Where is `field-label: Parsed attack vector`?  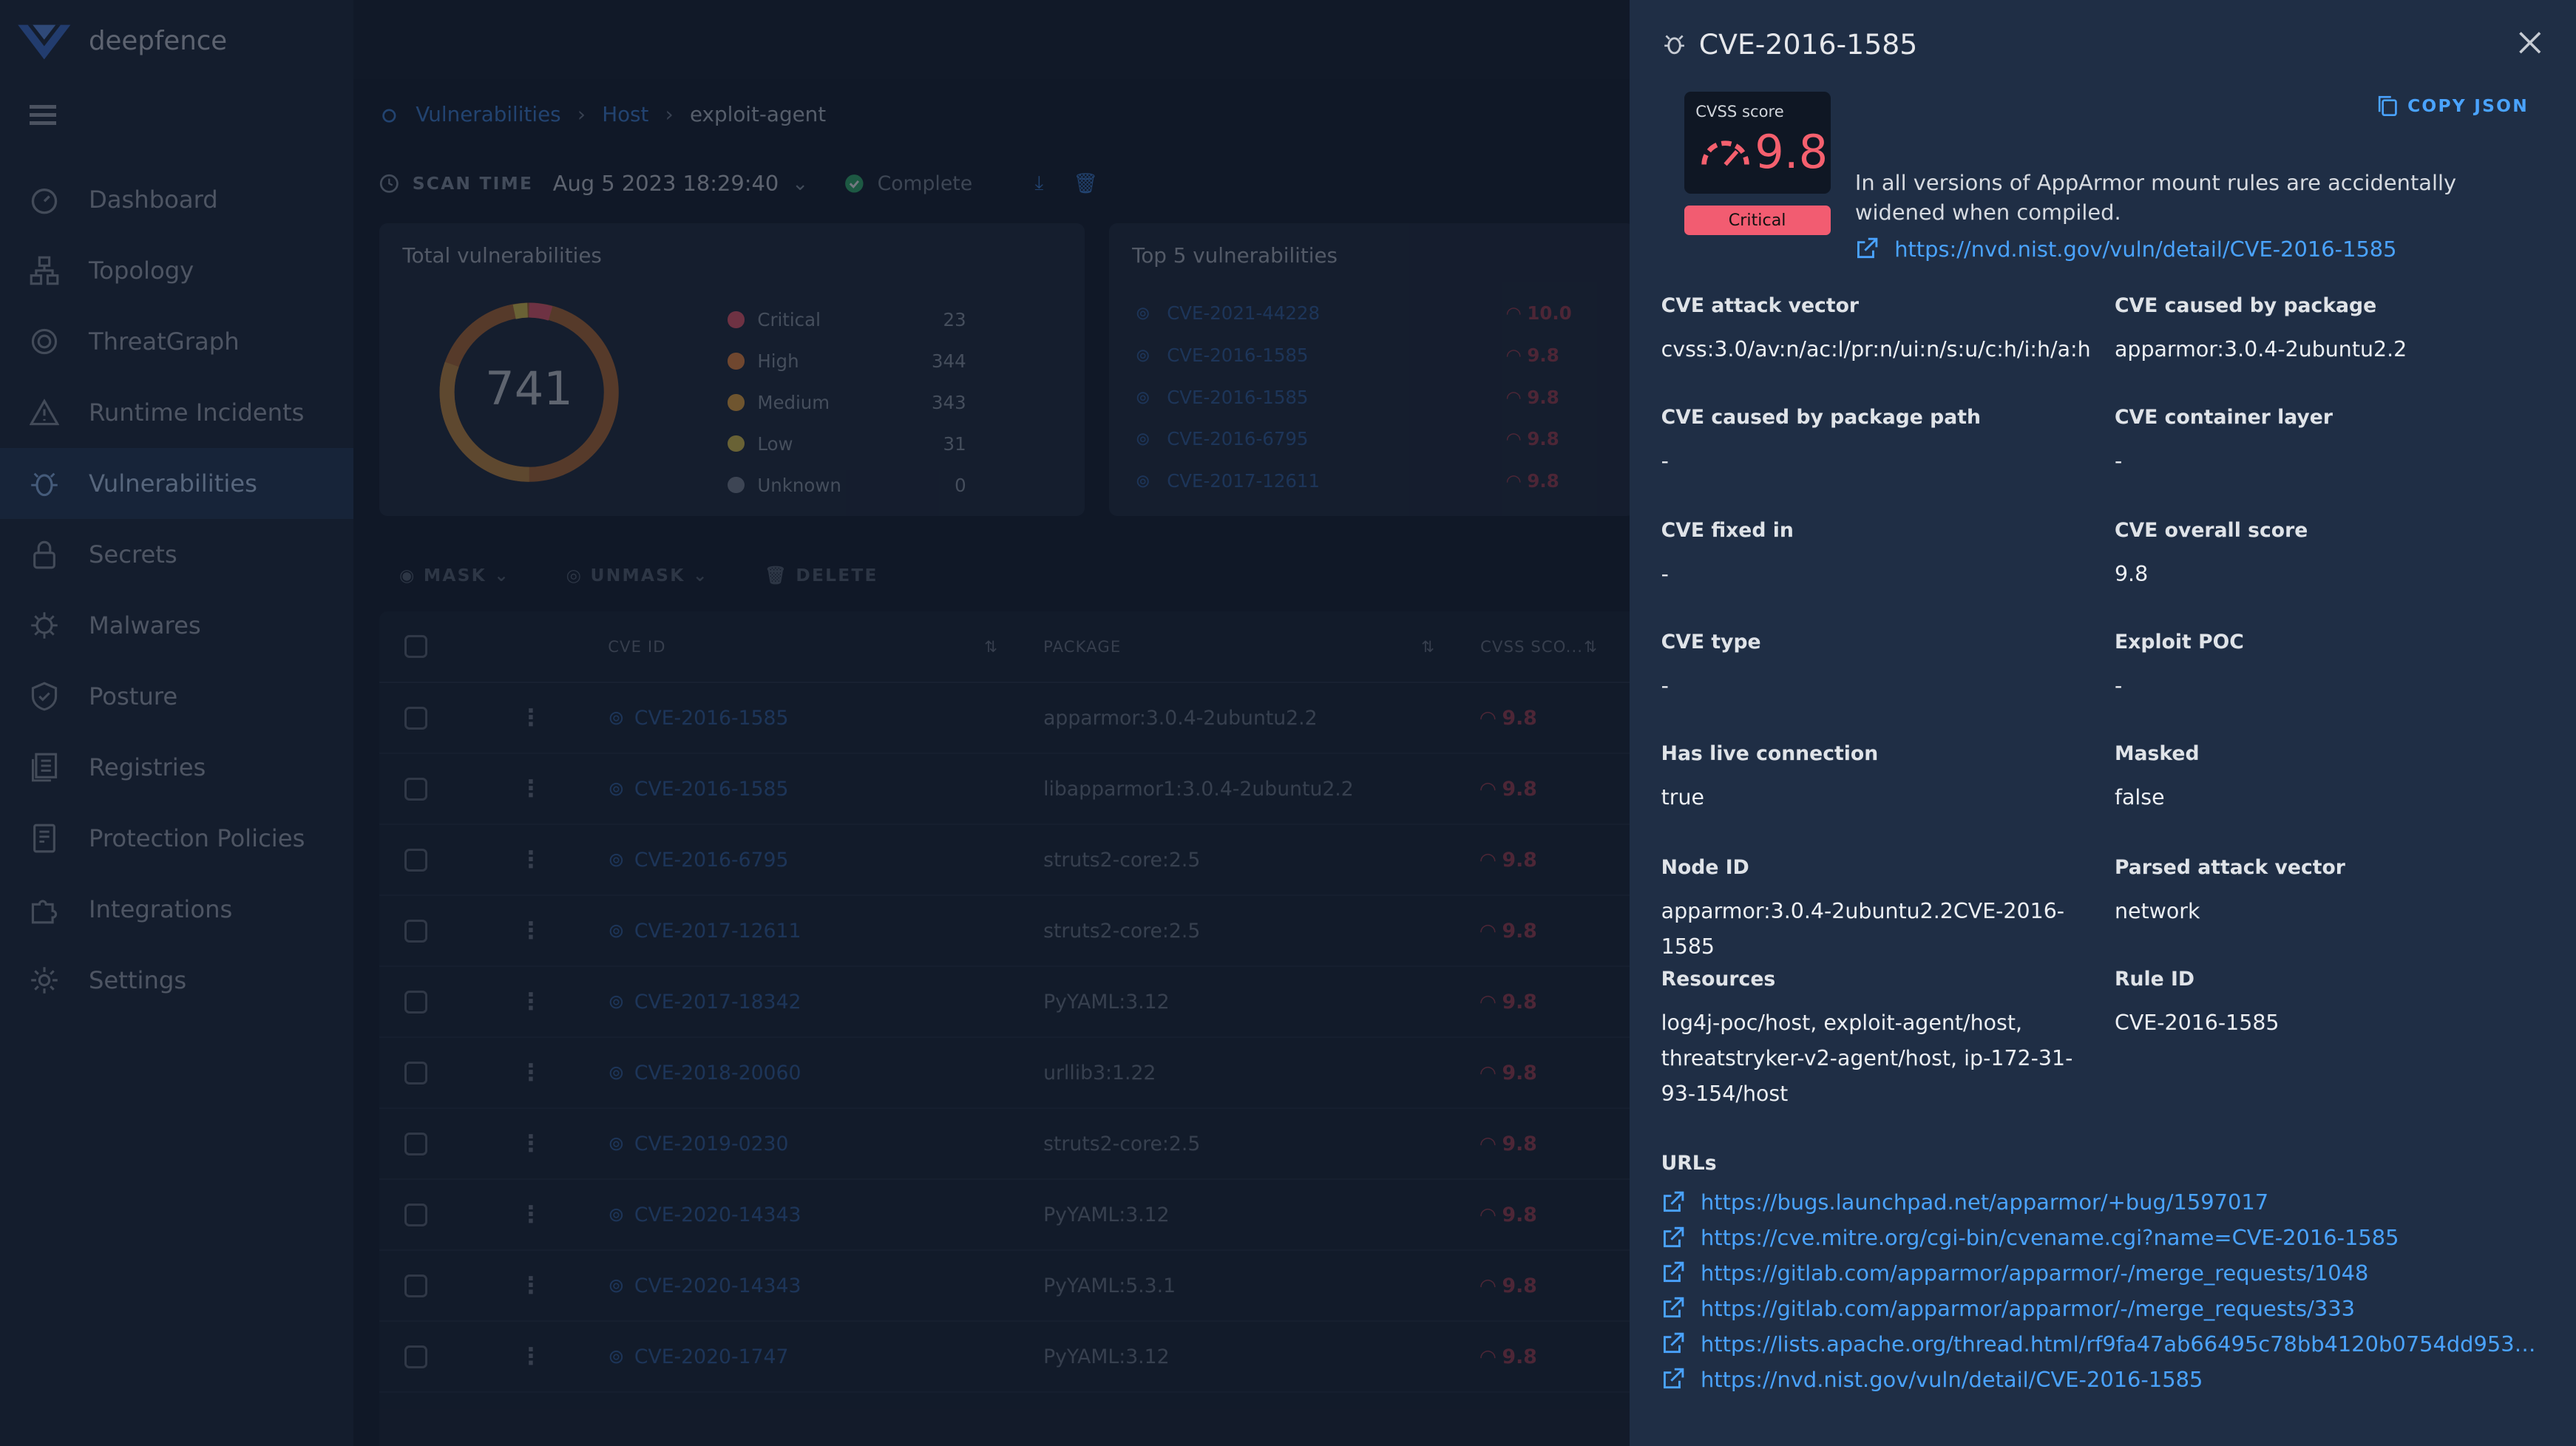
field-label: Parsed attack vector is located at coordinates (2229, 867).